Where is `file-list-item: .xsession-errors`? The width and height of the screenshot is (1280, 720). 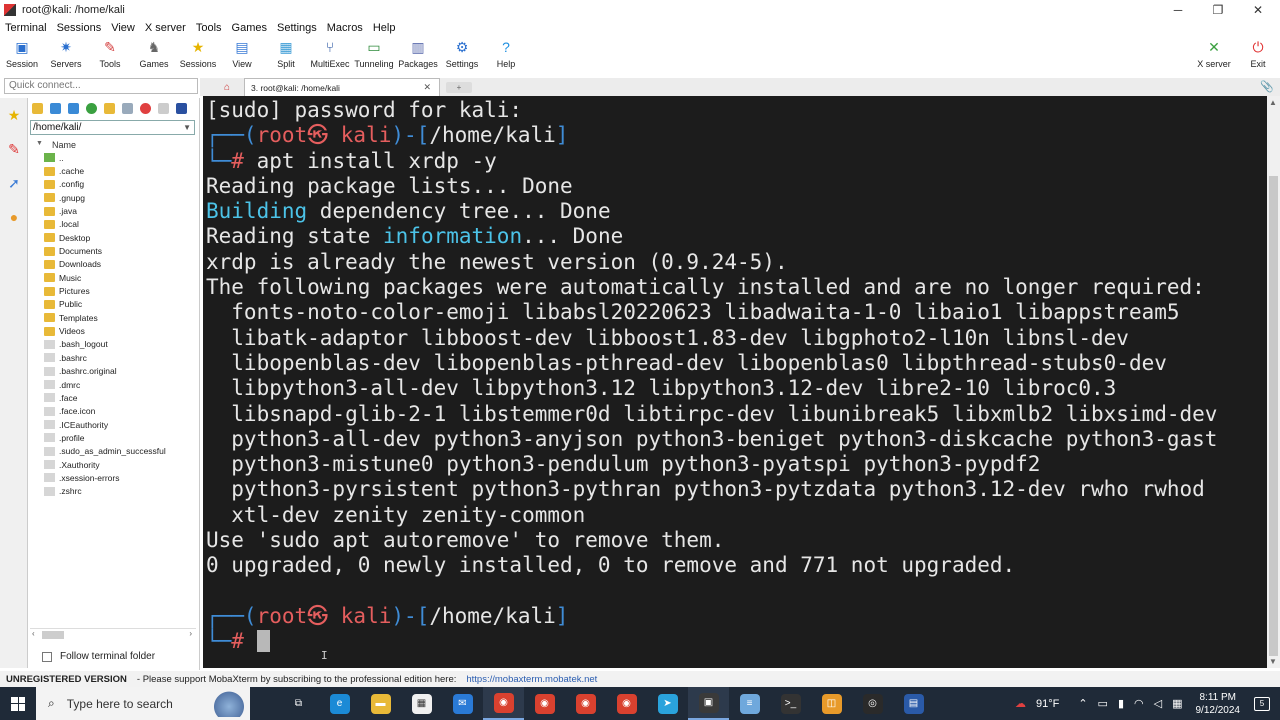
file-list-item: .xsession-errors is located at coordinates (113, 477).